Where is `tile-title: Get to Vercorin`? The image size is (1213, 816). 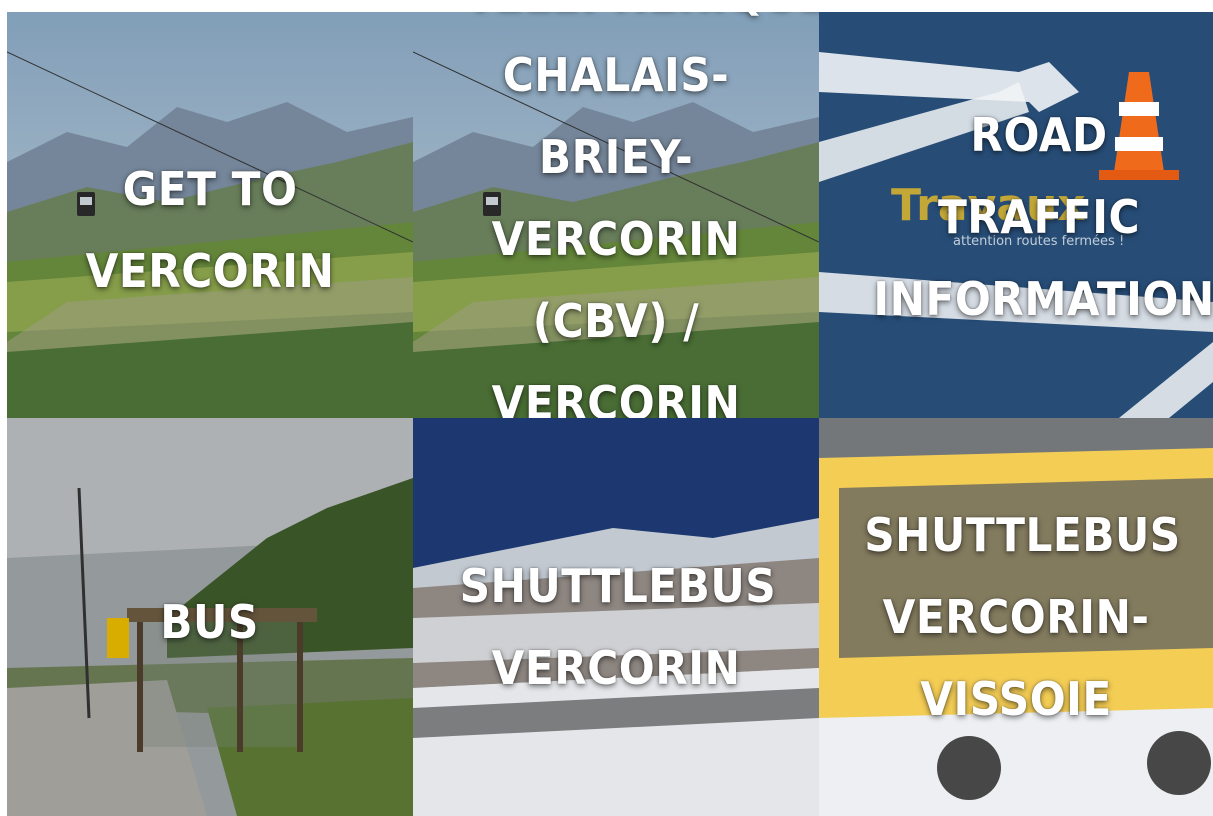
tile-title: Get to Vercorin is located at coordinates (210, 230).